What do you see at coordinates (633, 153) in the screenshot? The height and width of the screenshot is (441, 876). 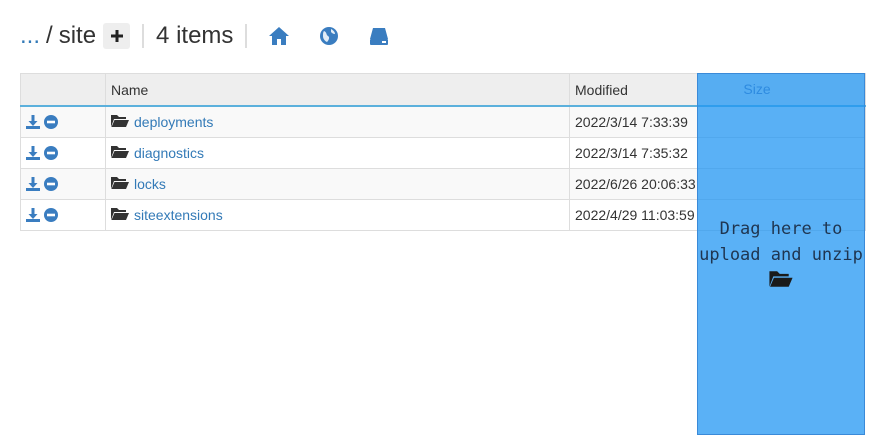 I see `modified-cell: 2022/3/14 7:35:32` at bounding box center [633, 153].